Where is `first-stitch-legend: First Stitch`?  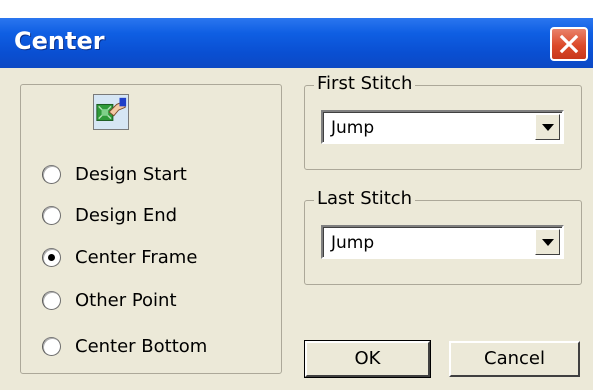 first-stitch-legend: First Stitch is located at coordinates (365, 84).